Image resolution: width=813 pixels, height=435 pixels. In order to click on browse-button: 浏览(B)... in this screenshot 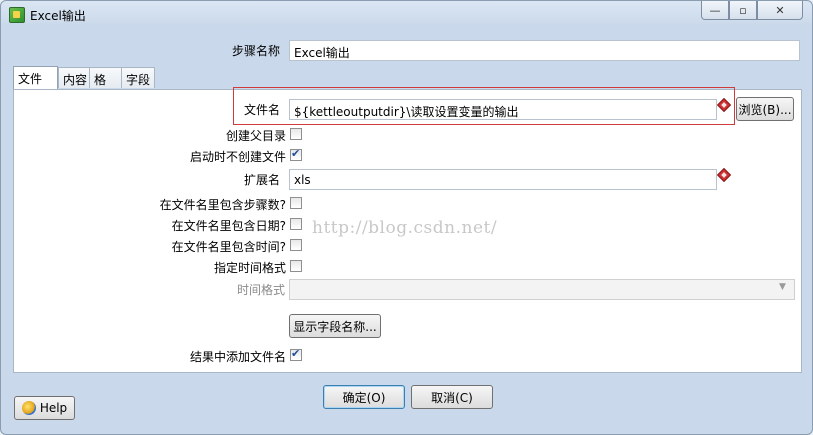, I will do `click(765, 109)`.